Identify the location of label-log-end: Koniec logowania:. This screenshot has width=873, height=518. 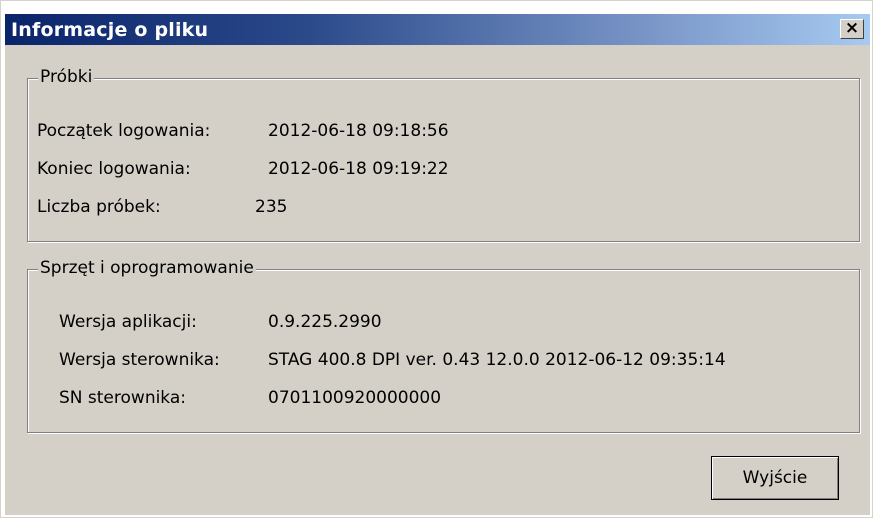
(114, 169).